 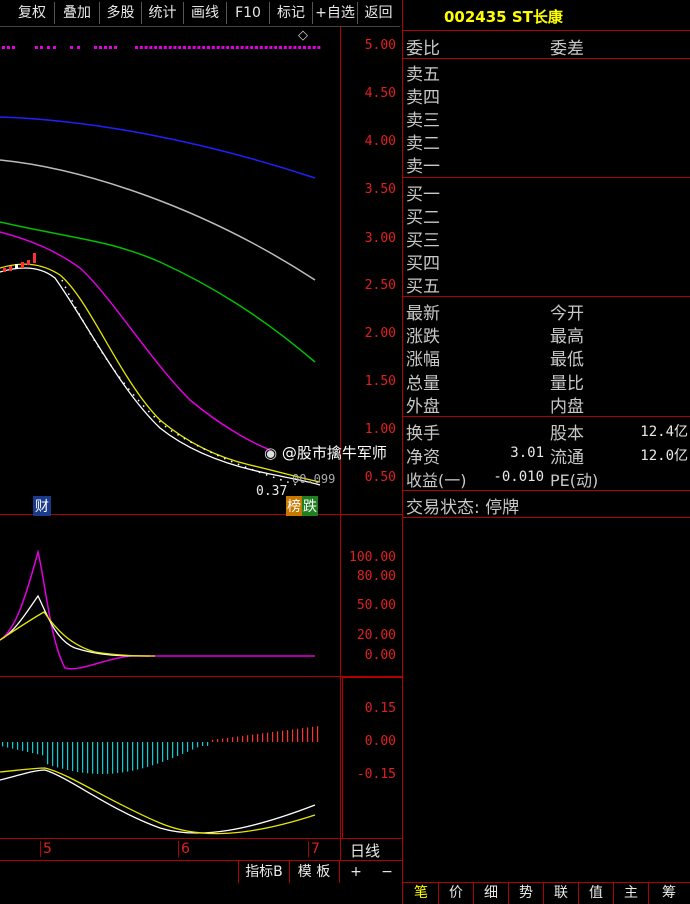 I want to click on ranking-badge-die: 跌, so click(x=310, y=506).